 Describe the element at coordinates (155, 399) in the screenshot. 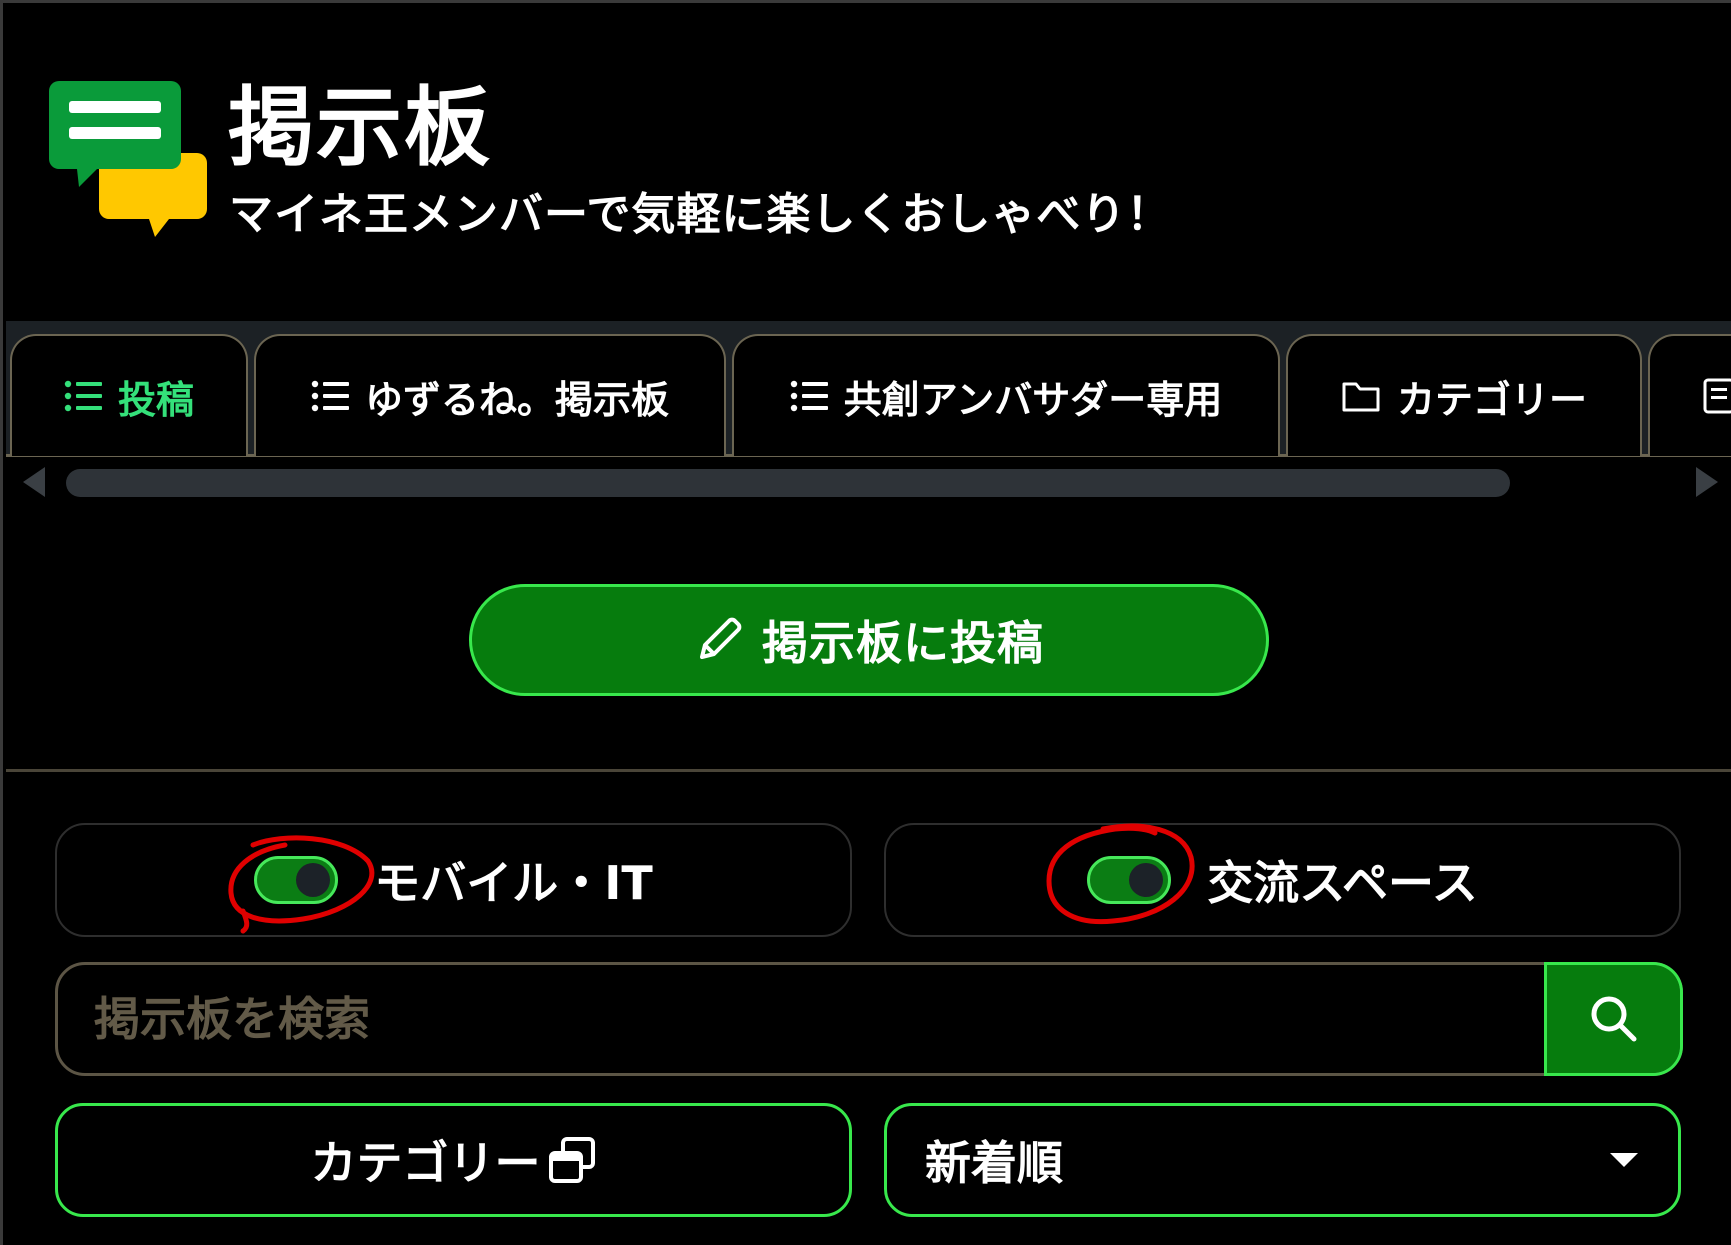

I see `tab-label: 投稿` at that location.